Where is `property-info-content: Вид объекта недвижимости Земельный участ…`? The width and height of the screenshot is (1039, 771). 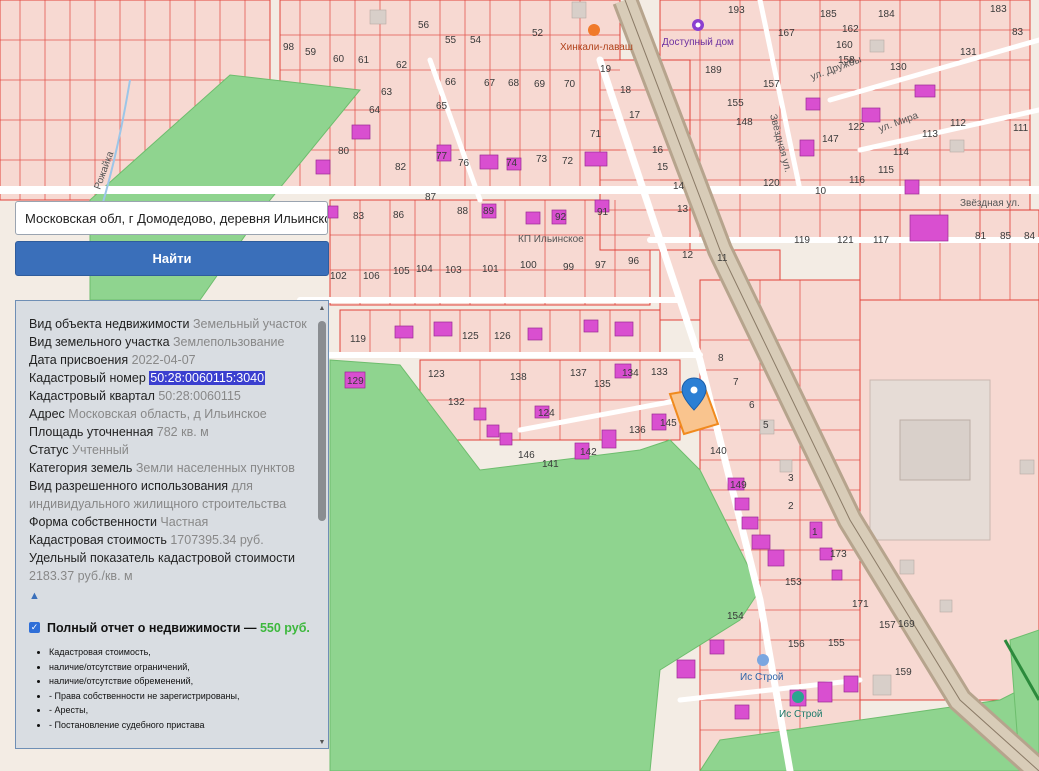
property-info-content: Вид объекта недвижимости Земельный участ… is located at coordinates (170, 523).